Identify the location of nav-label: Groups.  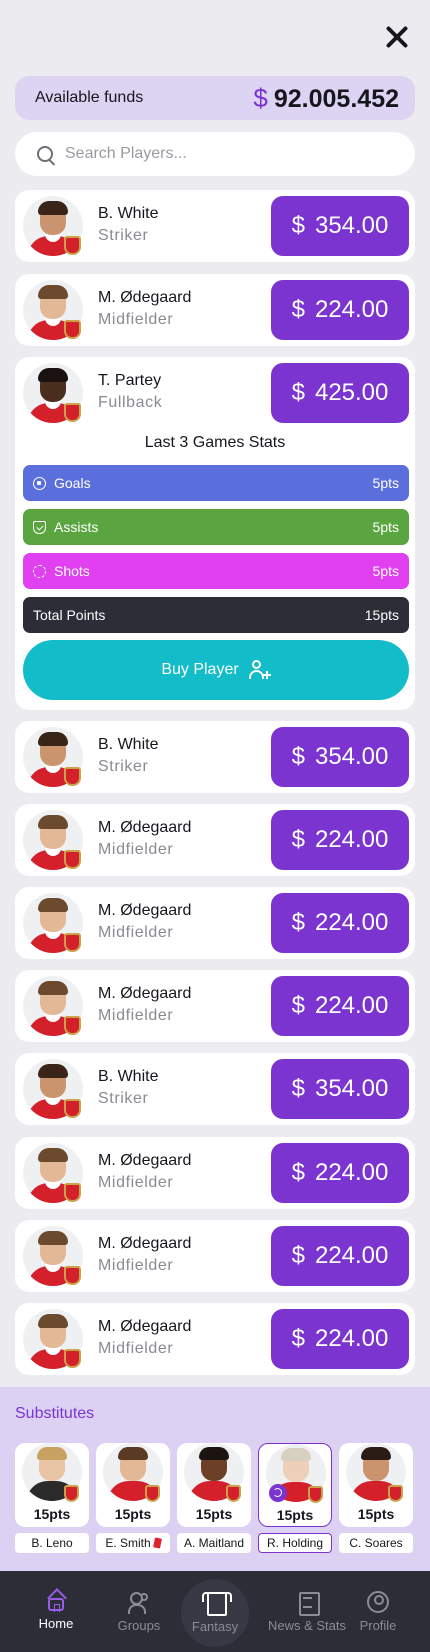
(139, 1625).